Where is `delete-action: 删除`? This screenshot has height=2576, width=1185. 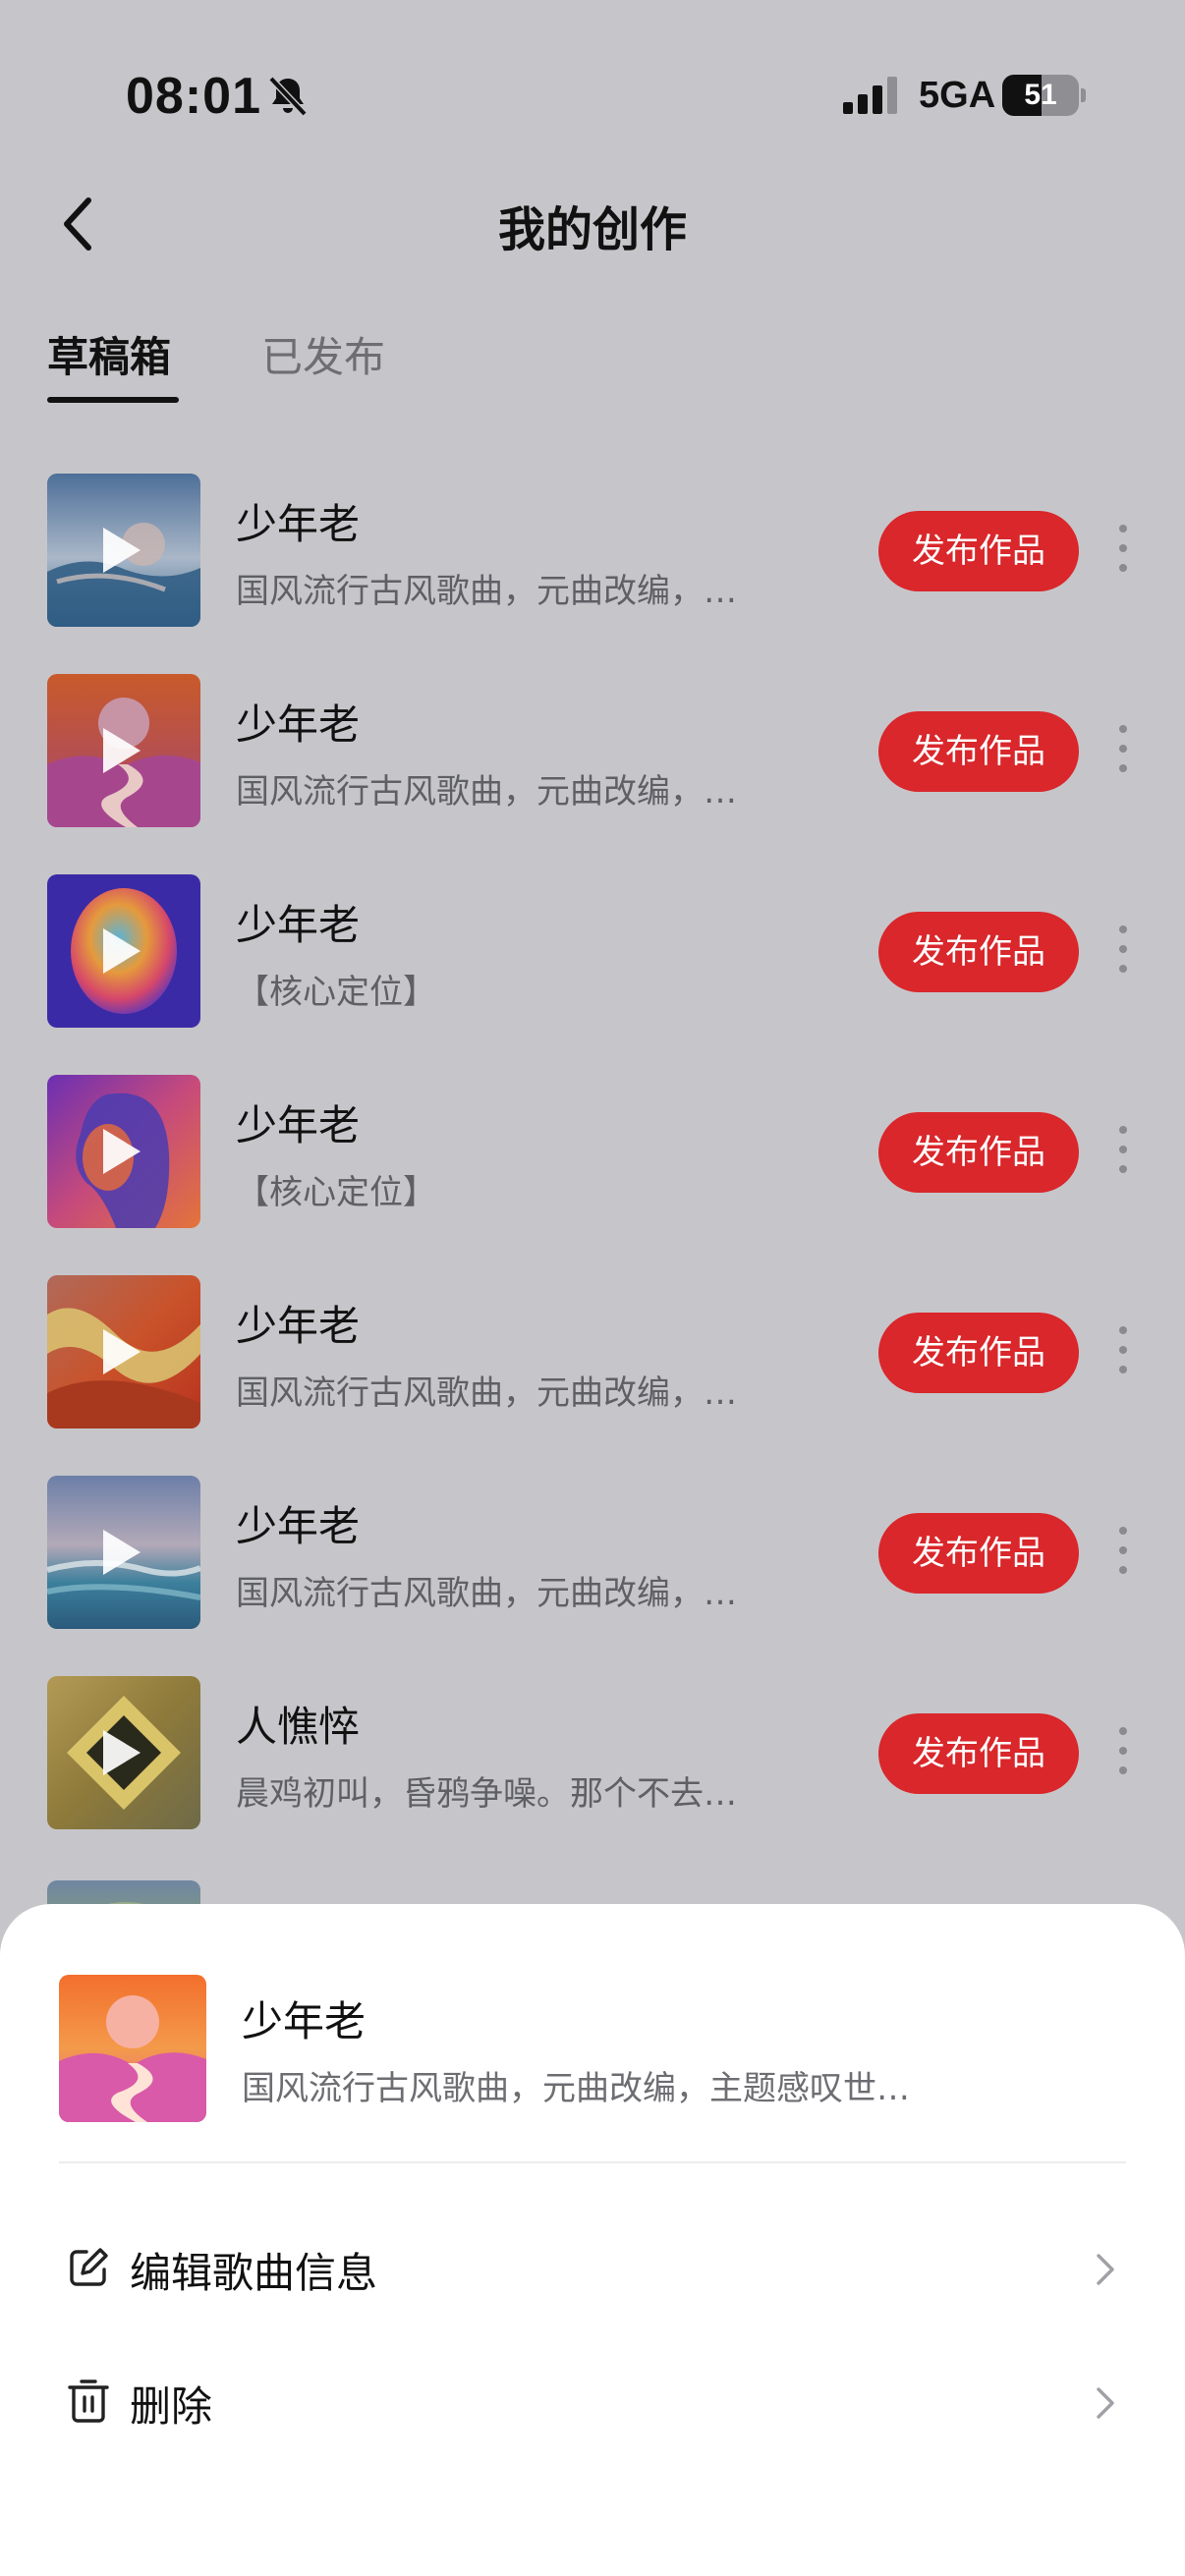 delete-action: 删除 is located at coordinates (592, 2402).